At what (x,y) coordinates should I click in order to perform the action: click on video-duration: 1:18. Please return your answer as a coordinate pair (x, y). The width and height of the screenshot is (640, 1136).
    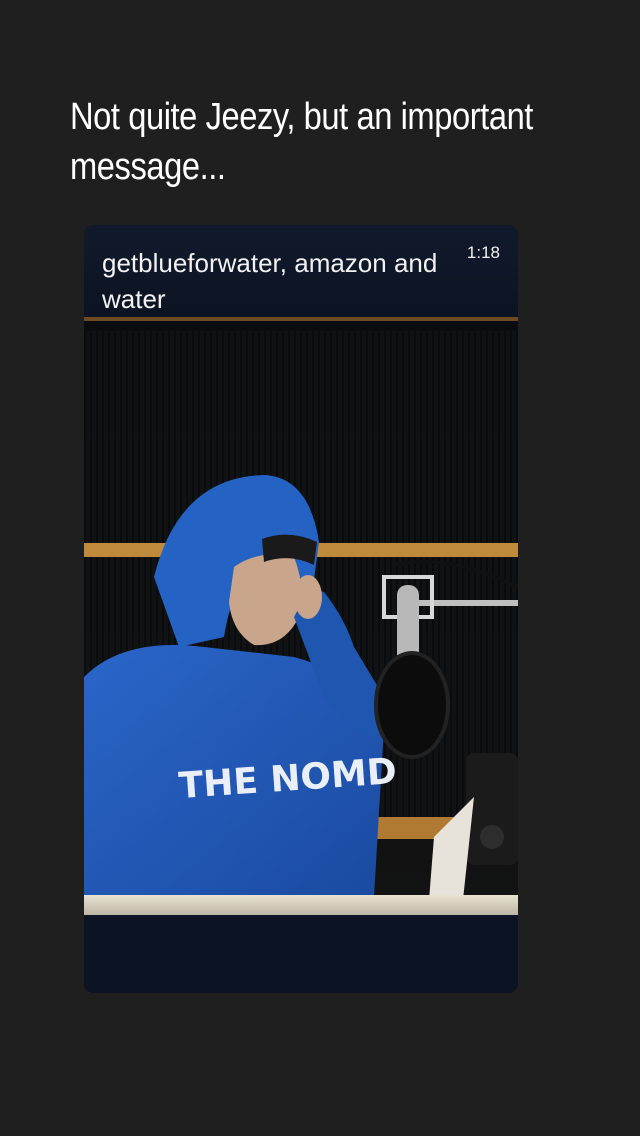
    Looking at the image, I should click on (483, 252).